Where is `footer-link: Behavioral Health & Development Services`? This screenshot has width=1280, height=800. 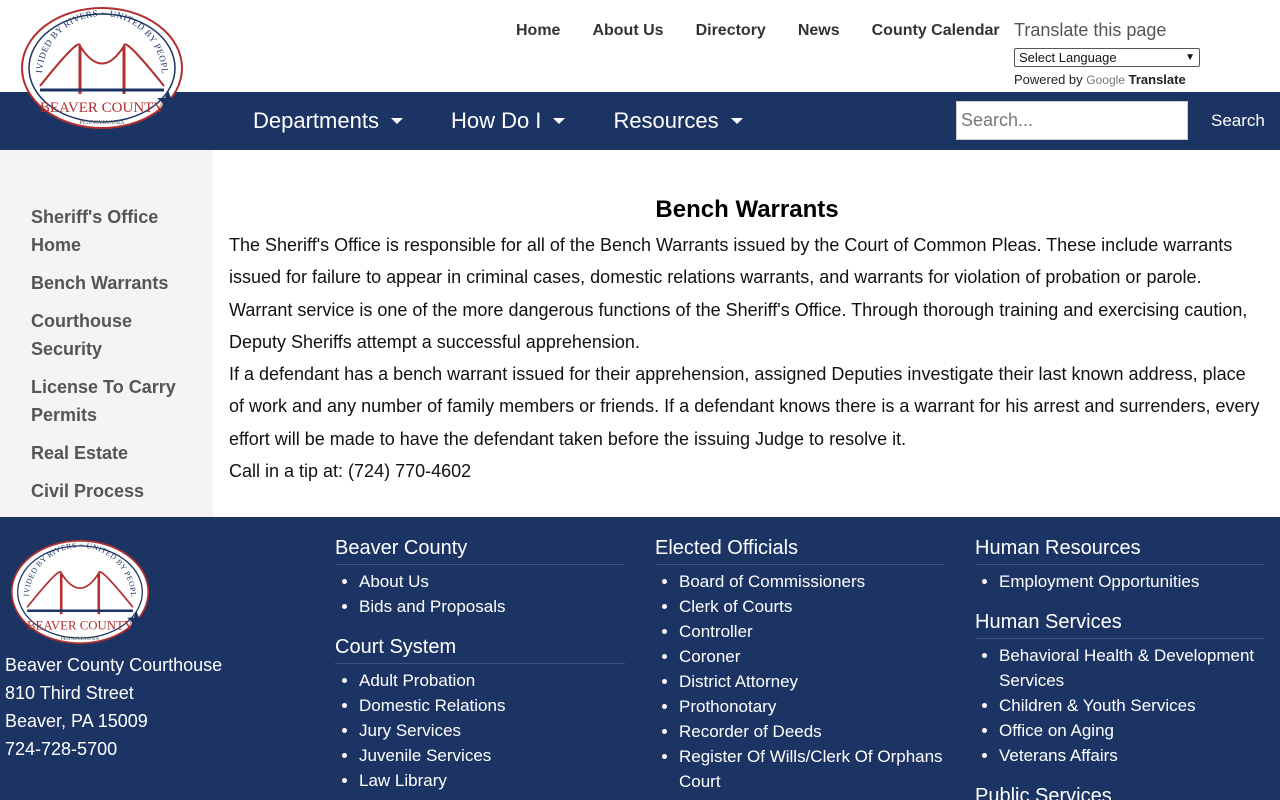
footer-link: Behavioral Health & Development Services is located at coordinates (1132, 668).